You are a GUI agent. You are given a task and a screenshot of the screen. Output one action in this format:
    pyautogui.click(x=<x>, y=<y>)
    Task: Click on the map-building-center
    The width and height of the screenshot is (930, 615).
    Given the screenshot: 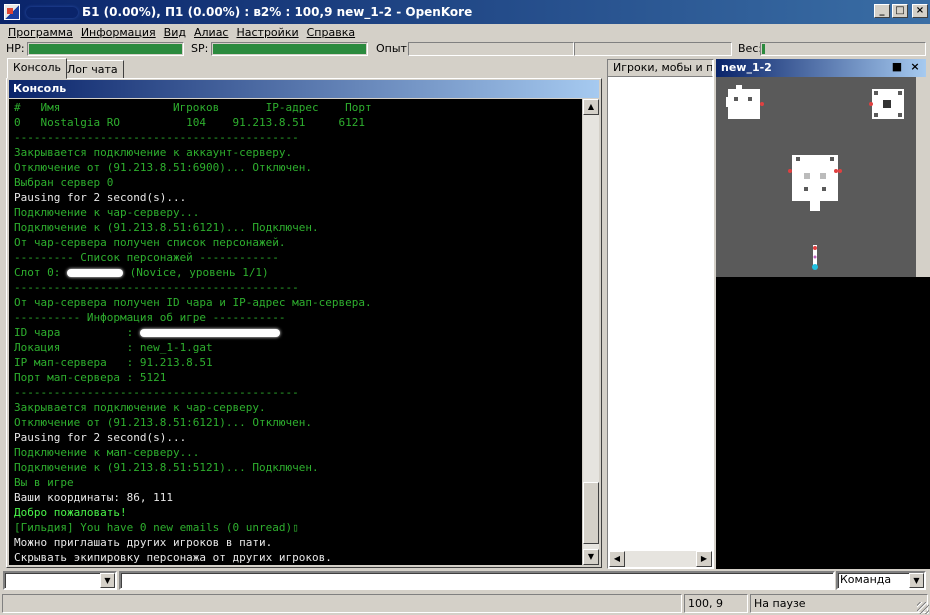 What is the action you would take?
    pyautogui.click(x=815, y=183)
    